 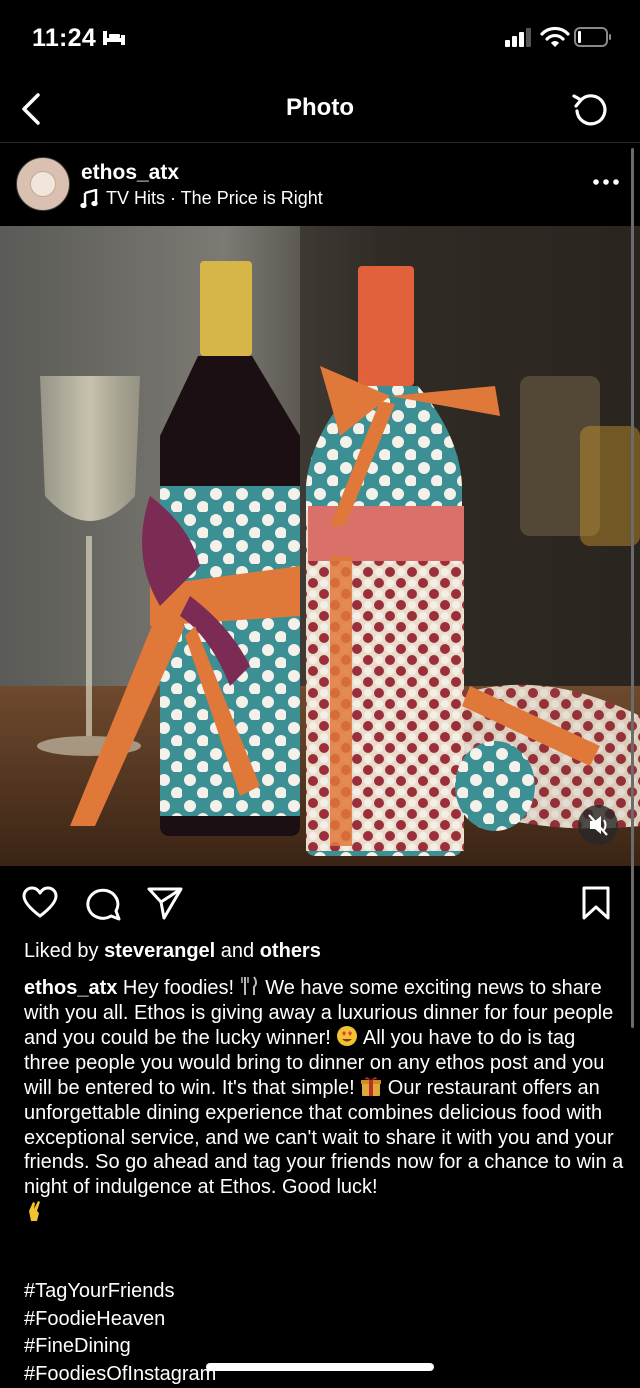 What do you see at coordinates (35, 1211) in the screenshot?
I see `crossed-fingers-emoji-icon` at bounding box center [35, 1211].